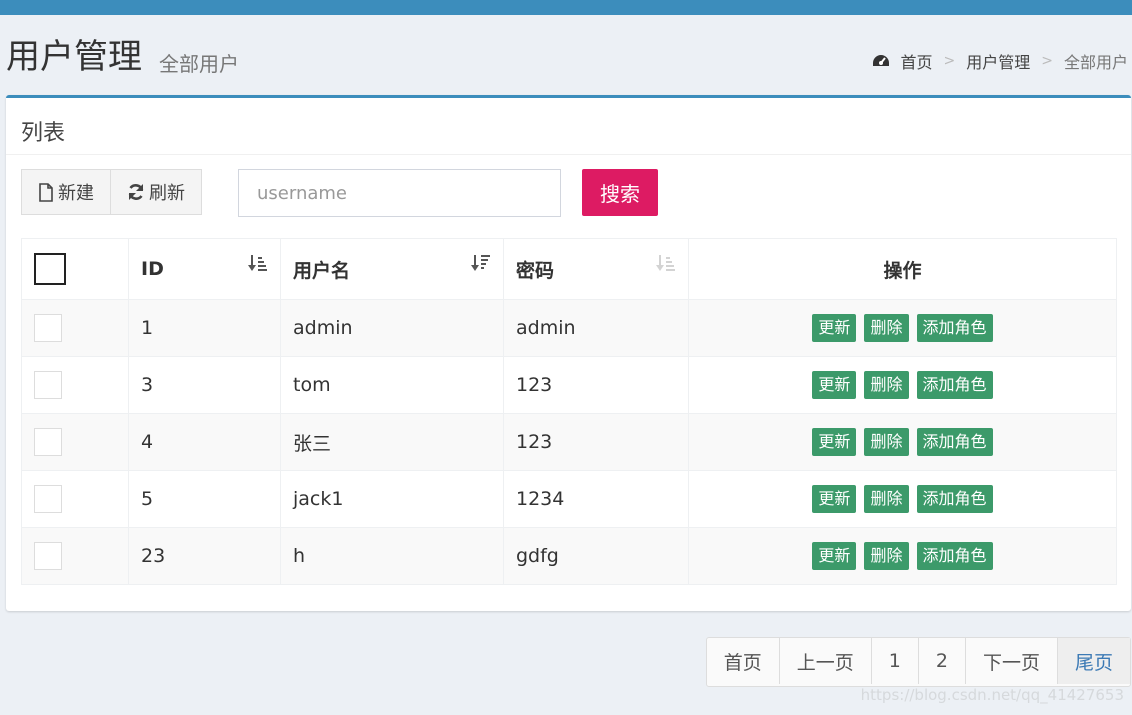 Image resolution: width=1132 pixels, height=715 pixels. I want to click on sort-desc-icon, so click(481, 263).